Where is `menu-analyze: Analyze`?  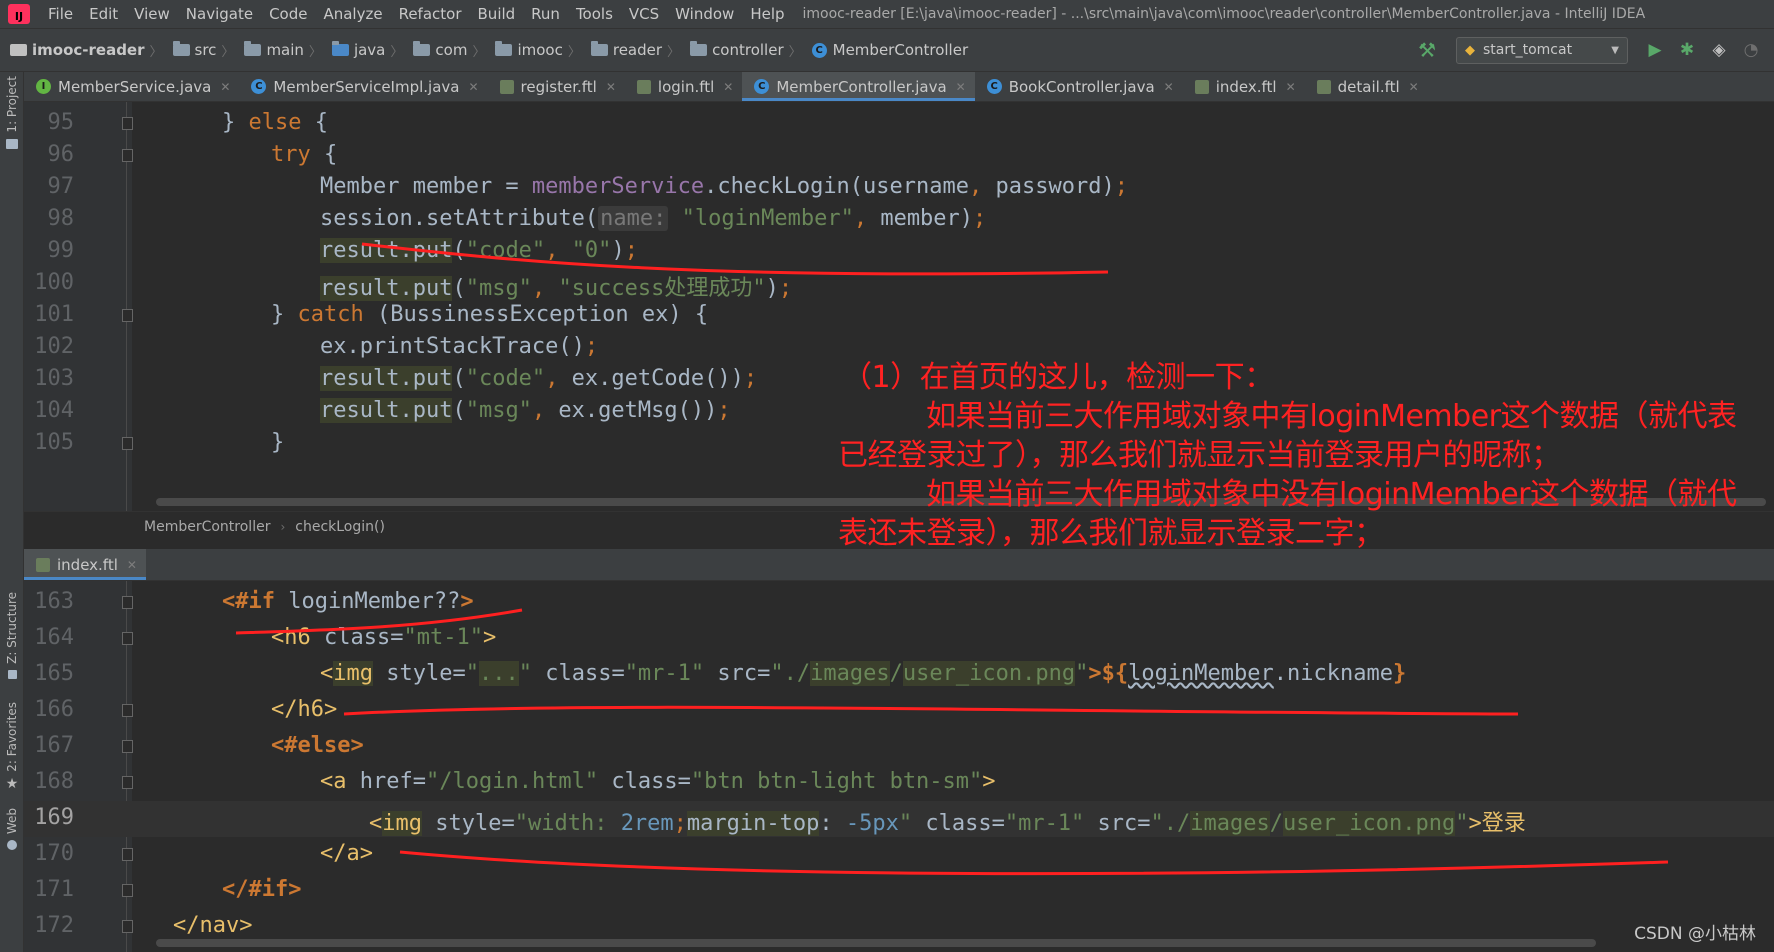
menu-analyze: Analyze is located at coordinates (352, 14).